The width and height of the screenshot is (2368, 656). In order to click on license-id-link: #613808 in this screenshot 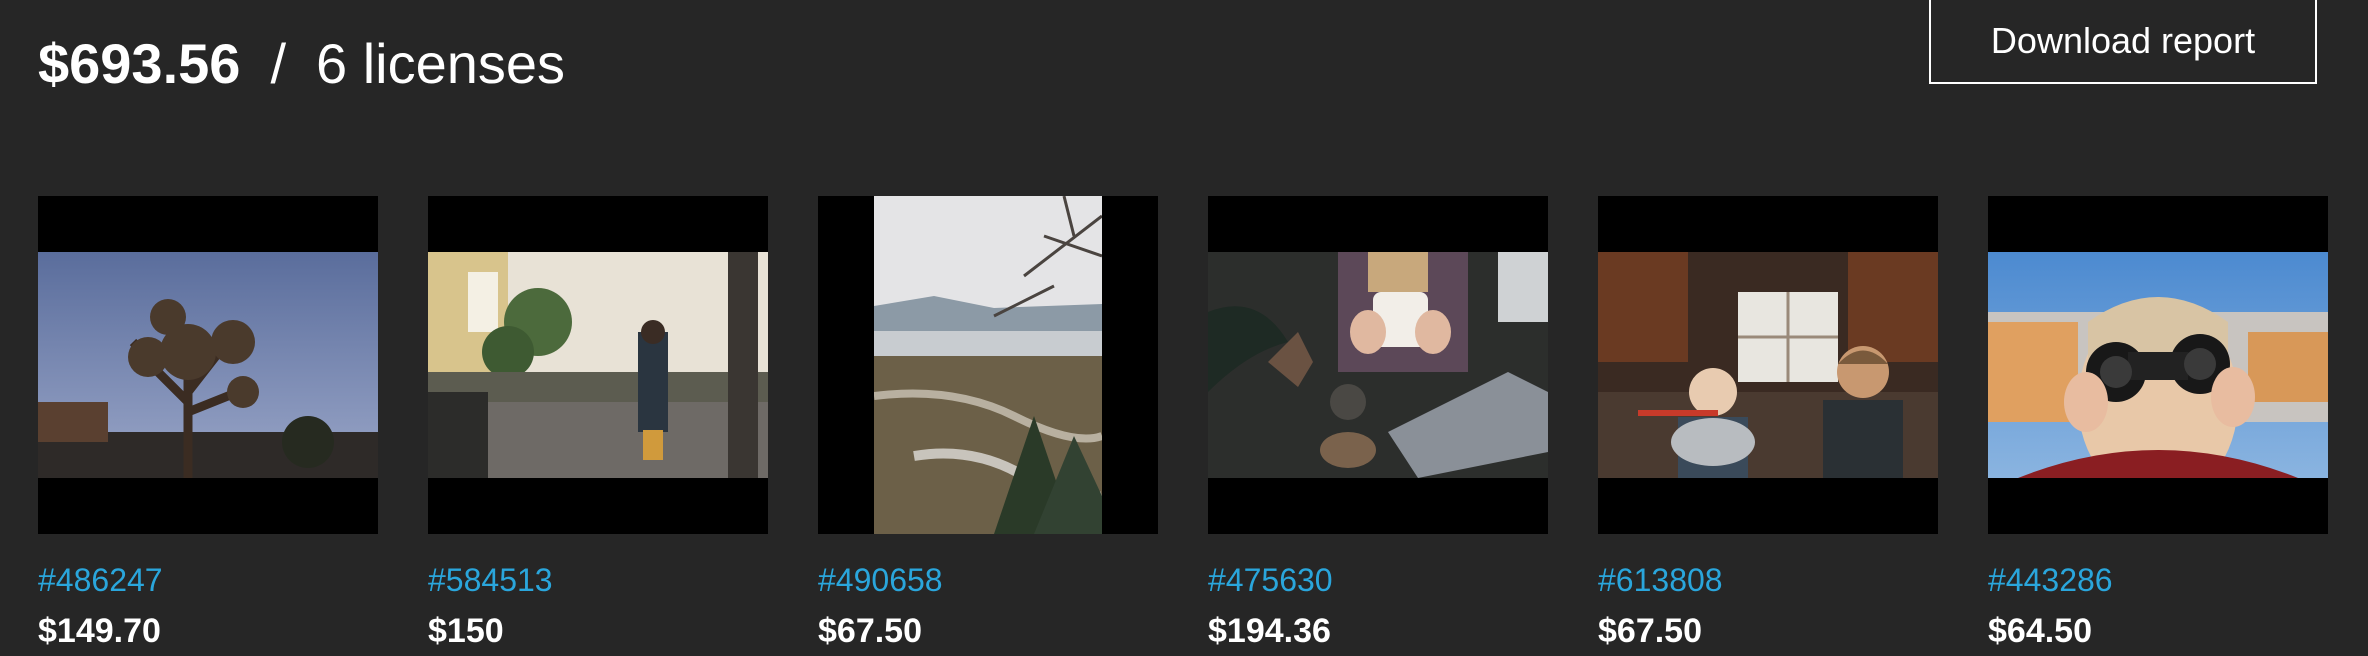, I will do `click(1768, 580)`.